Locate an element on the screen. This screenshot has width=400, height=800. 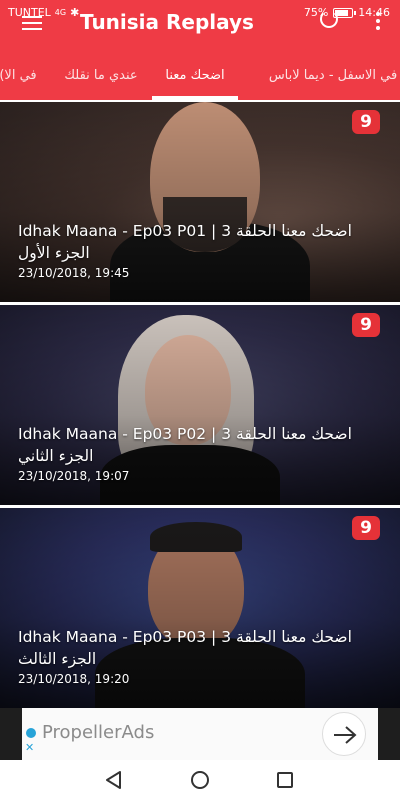
tab-andi-ma-nkolek: عندي ما نقلك is located at coordinates (101, 75).